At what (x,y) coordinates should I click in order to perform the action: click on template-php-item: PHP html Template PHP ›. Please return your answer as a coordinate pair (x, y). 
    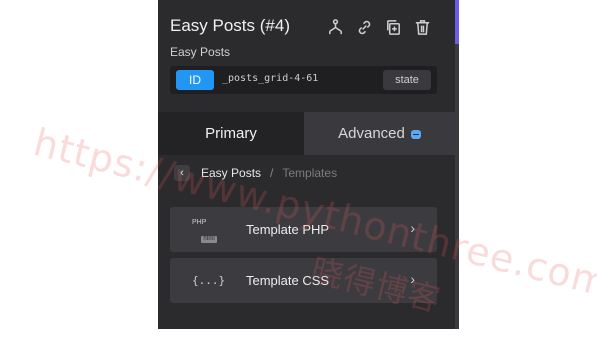
    Looking at the image, I should click on (303, 229).